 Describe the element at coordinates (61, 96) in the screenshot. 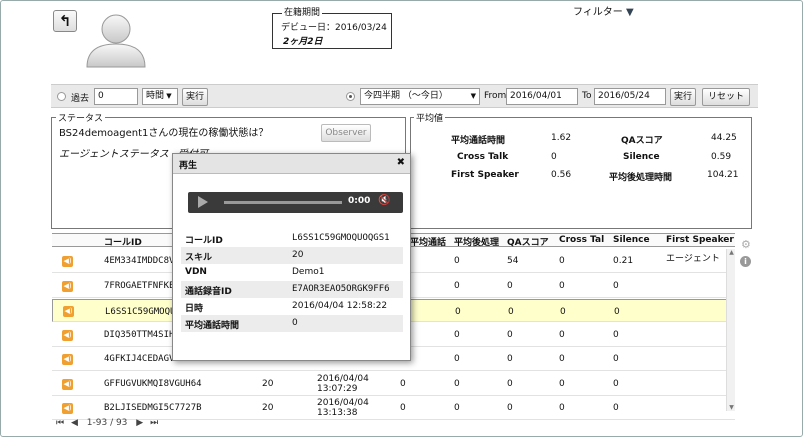

I see `past-radio` at that location.